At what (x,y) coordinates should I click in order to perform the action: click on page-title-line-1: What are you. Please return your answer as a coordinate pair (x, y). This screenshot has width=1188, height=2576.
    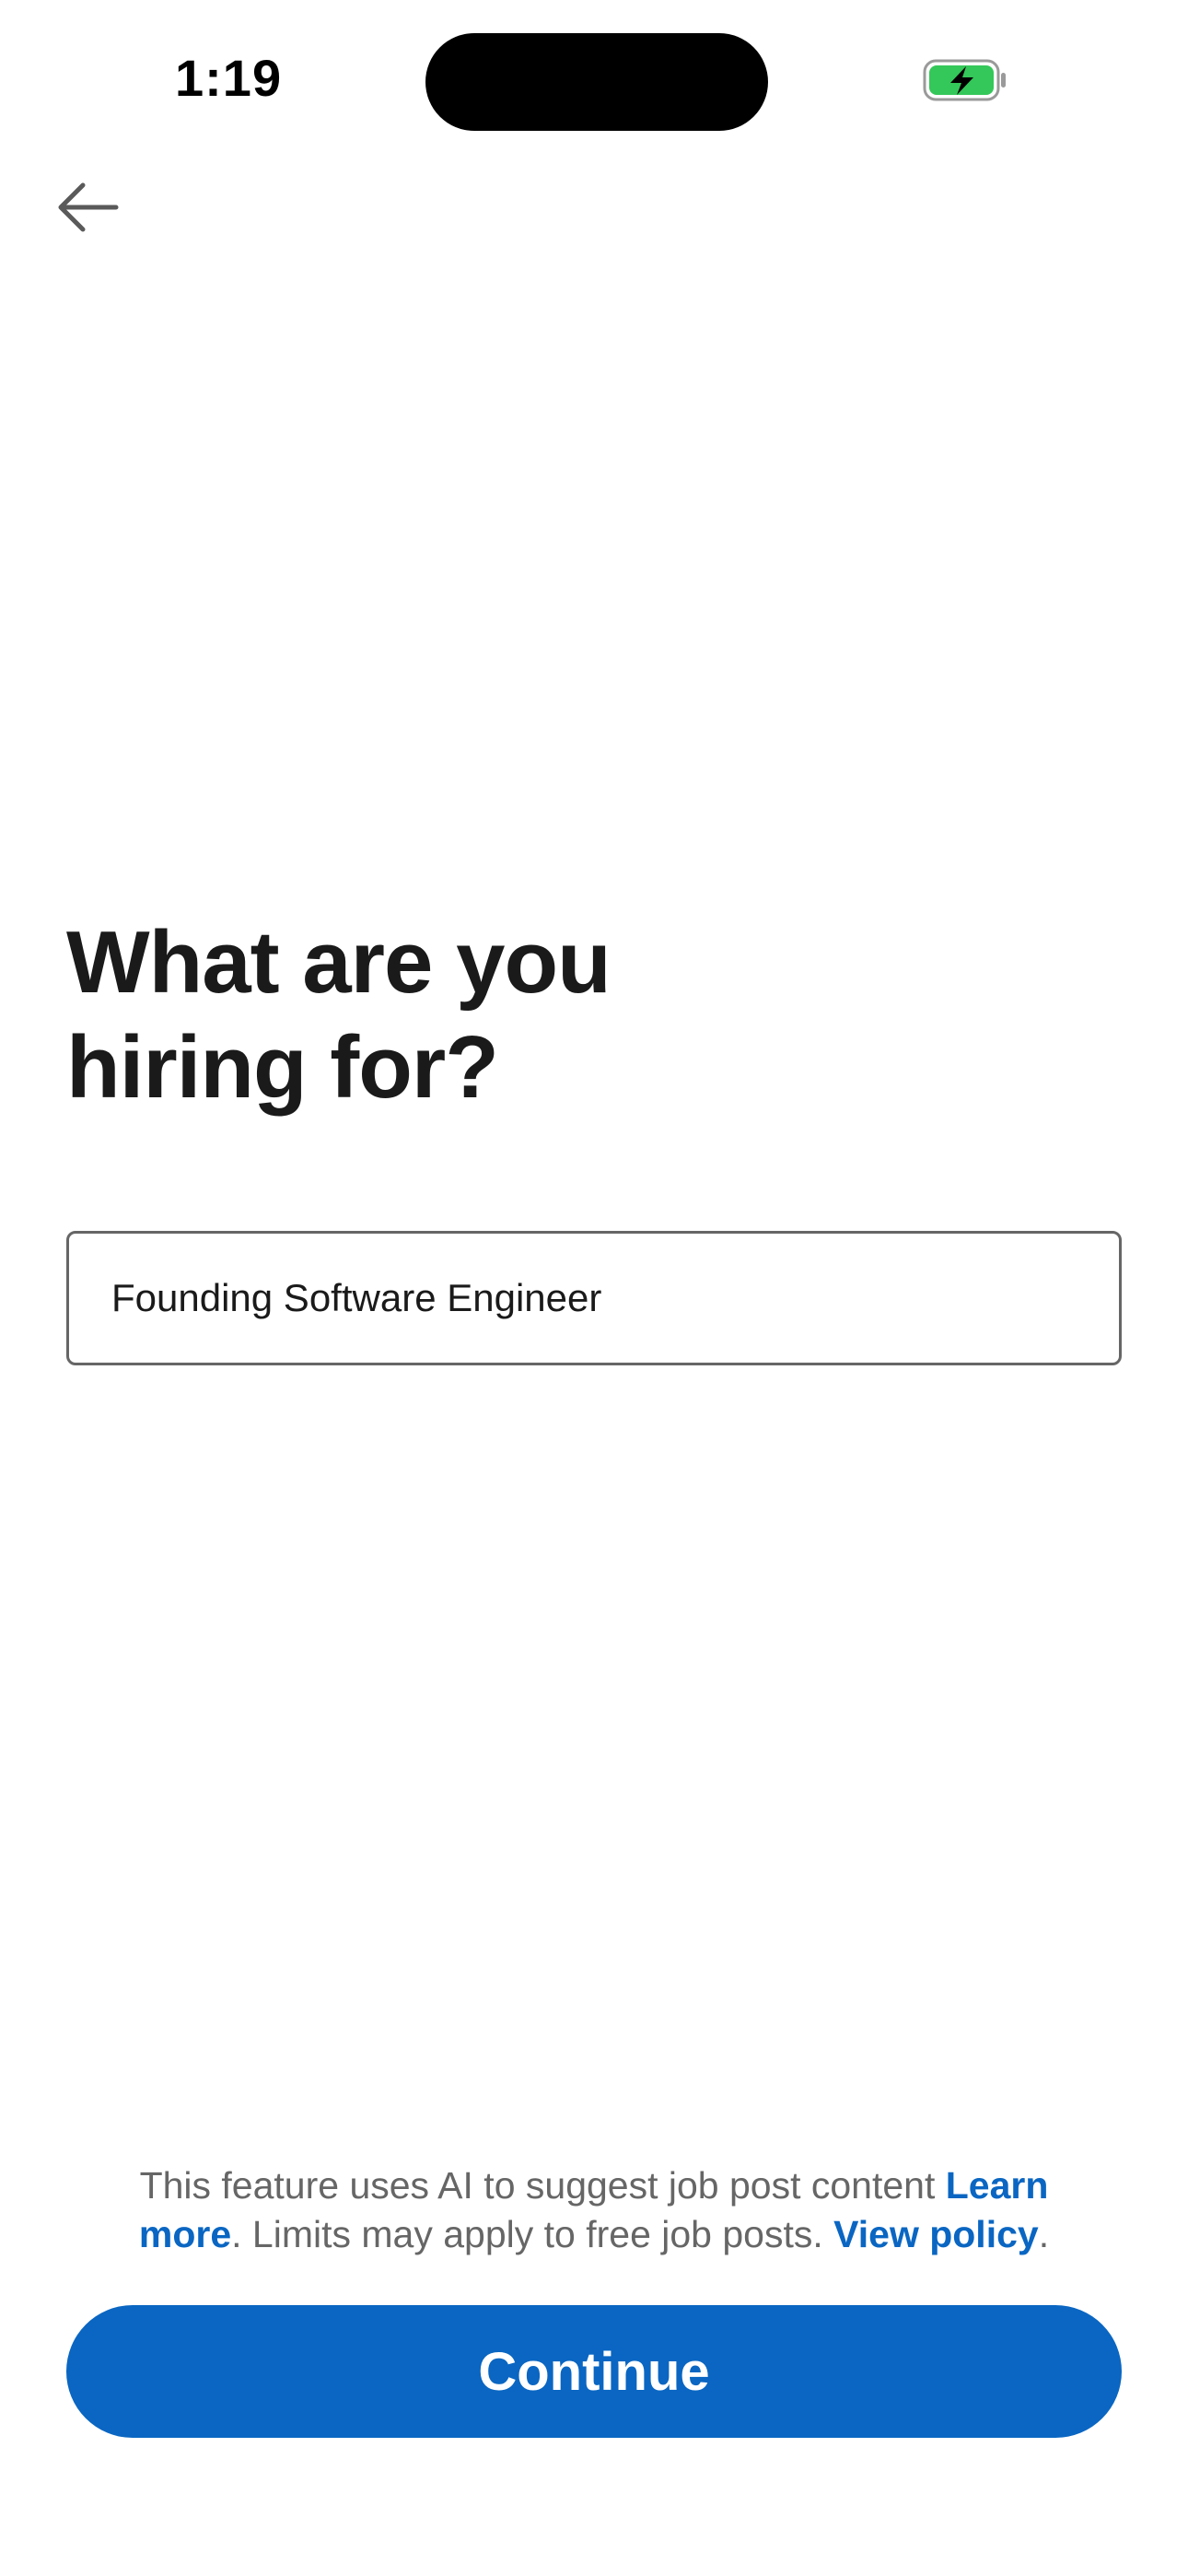
    Looking at the image, I should click on (338, 962).